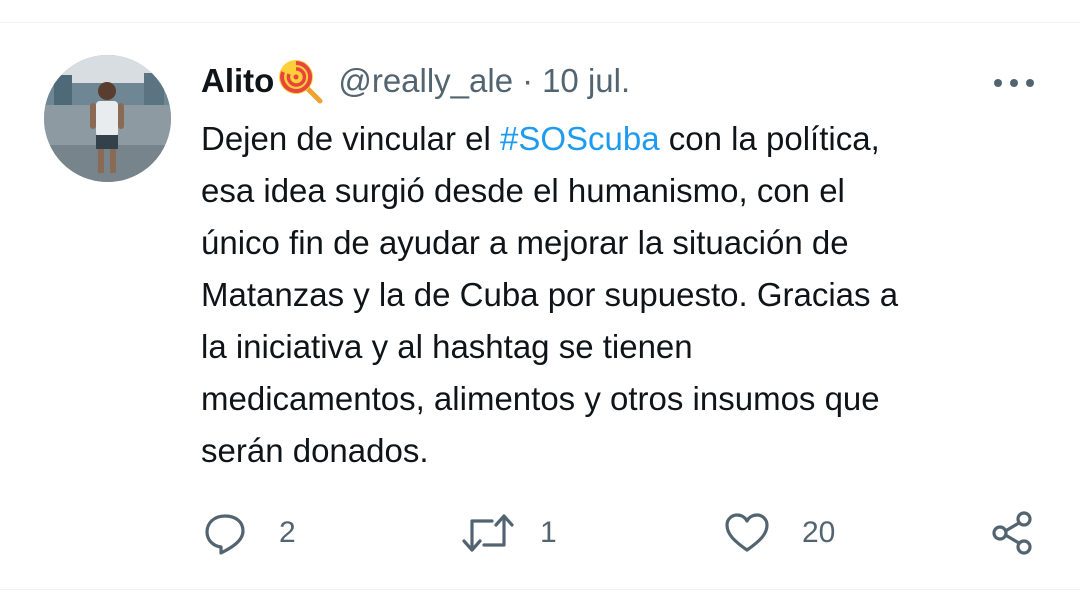 The height and width of the screenshot is (594, 1080). I want to click on hashtag-link: #SOScuba, so click(580, 138).